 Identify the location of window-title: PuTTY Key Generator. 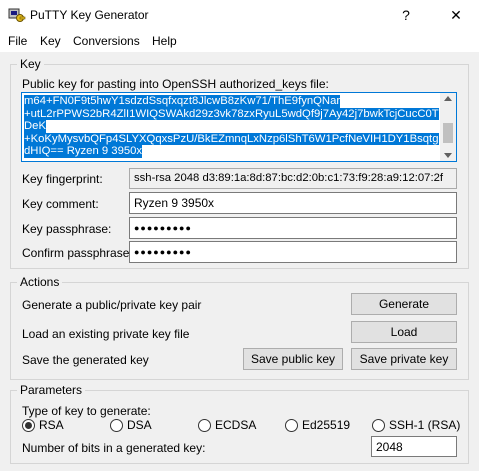
(89, 15).